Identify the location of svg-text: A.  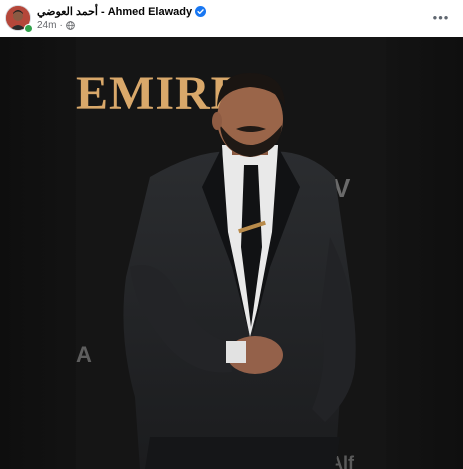
(84, 354).